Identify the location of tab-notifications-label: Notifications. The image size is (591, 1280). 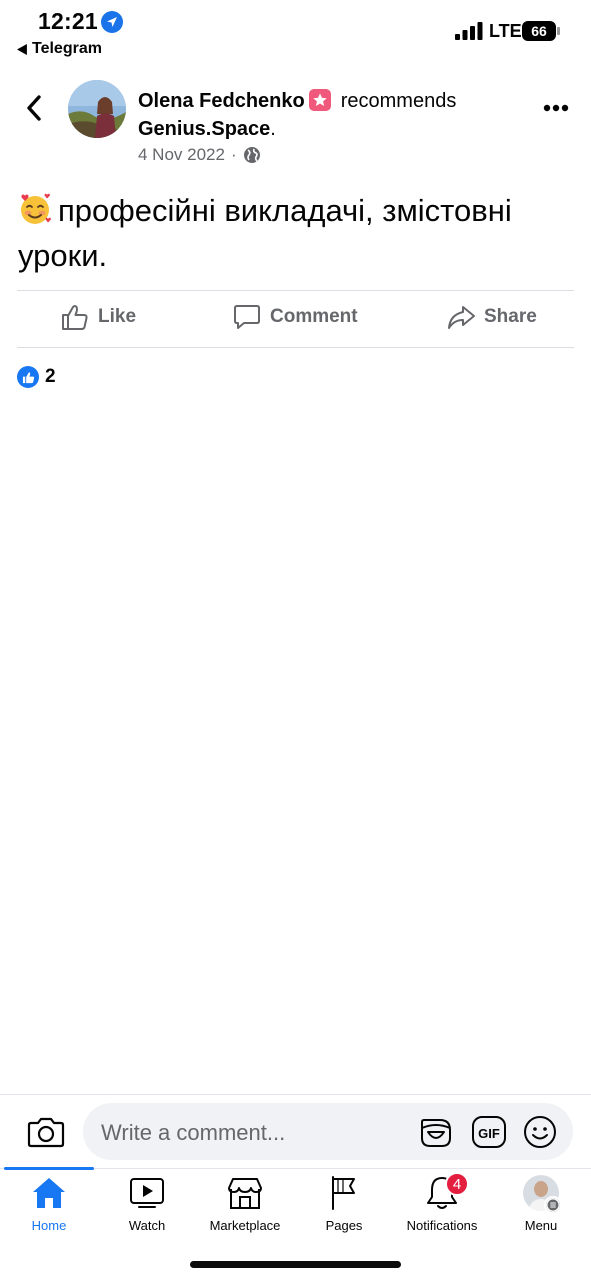
(442, 1225).